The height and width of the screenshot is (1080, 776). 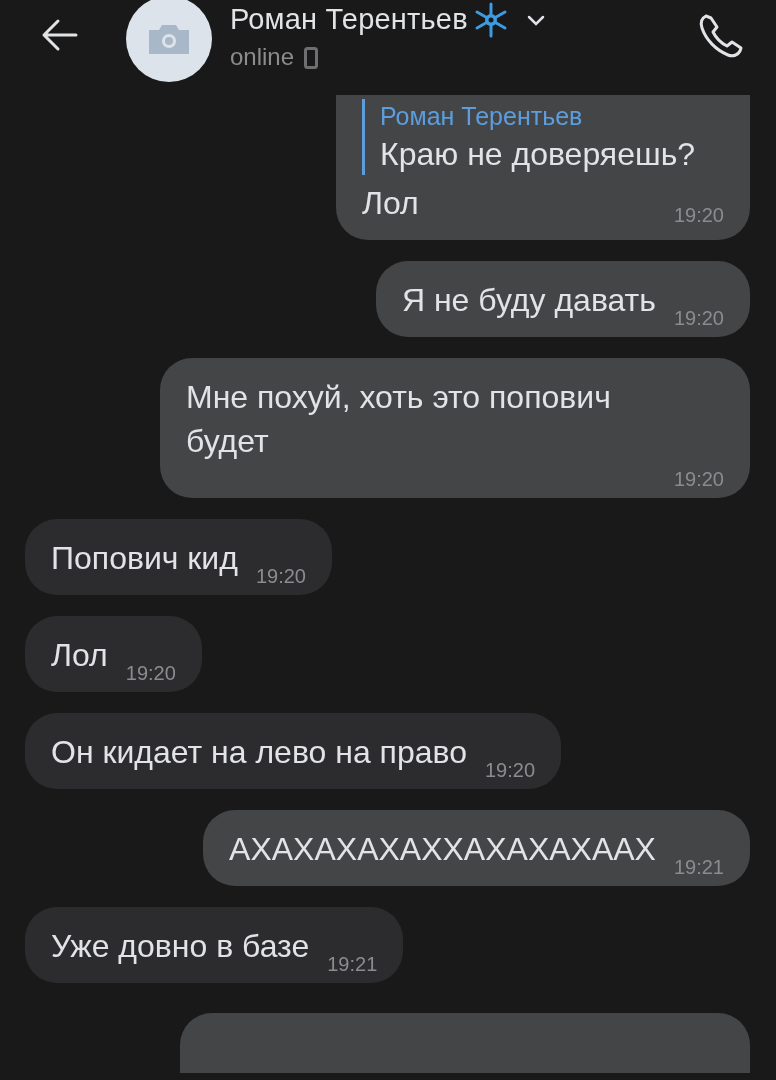 I want to click on message-bubble: Я не буду давать 19:20, so click(x=562, y=299).